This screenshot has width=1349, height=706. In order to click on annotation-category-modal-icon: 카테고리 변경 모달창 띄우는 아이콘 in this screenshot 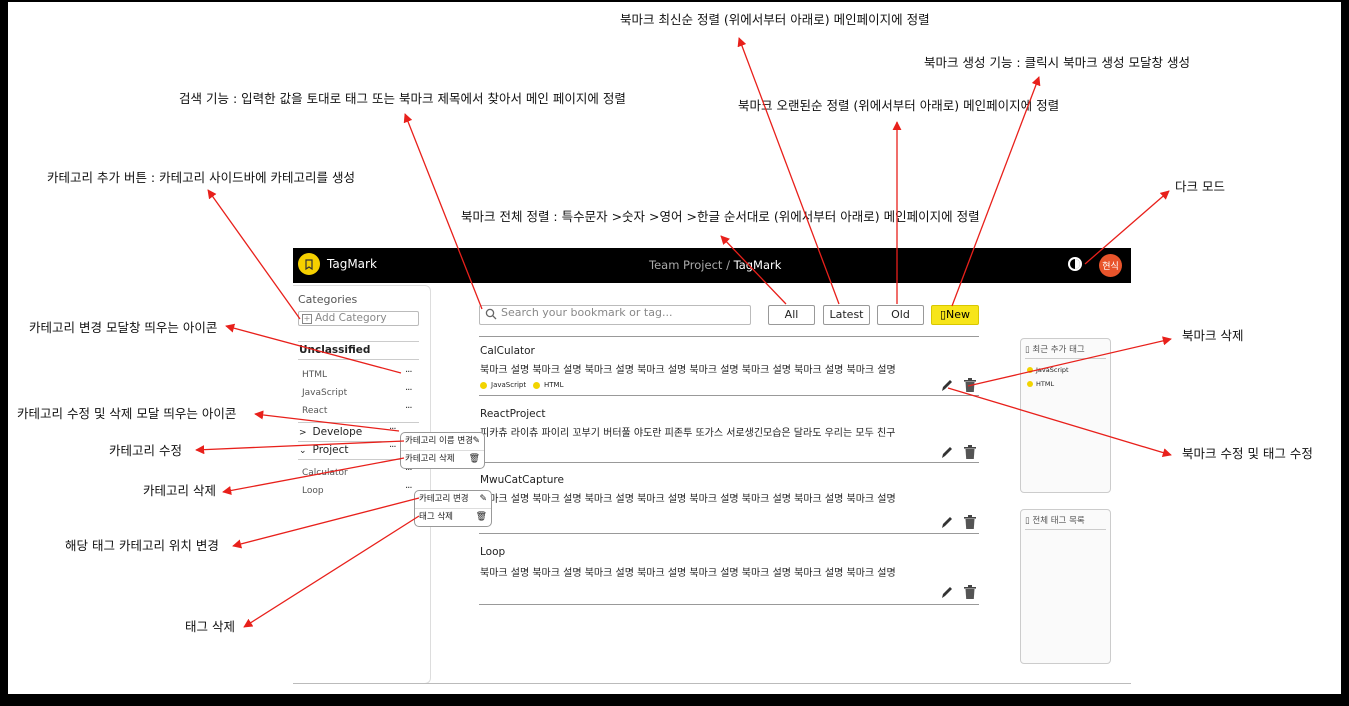, I will do `click(123, 327)`.